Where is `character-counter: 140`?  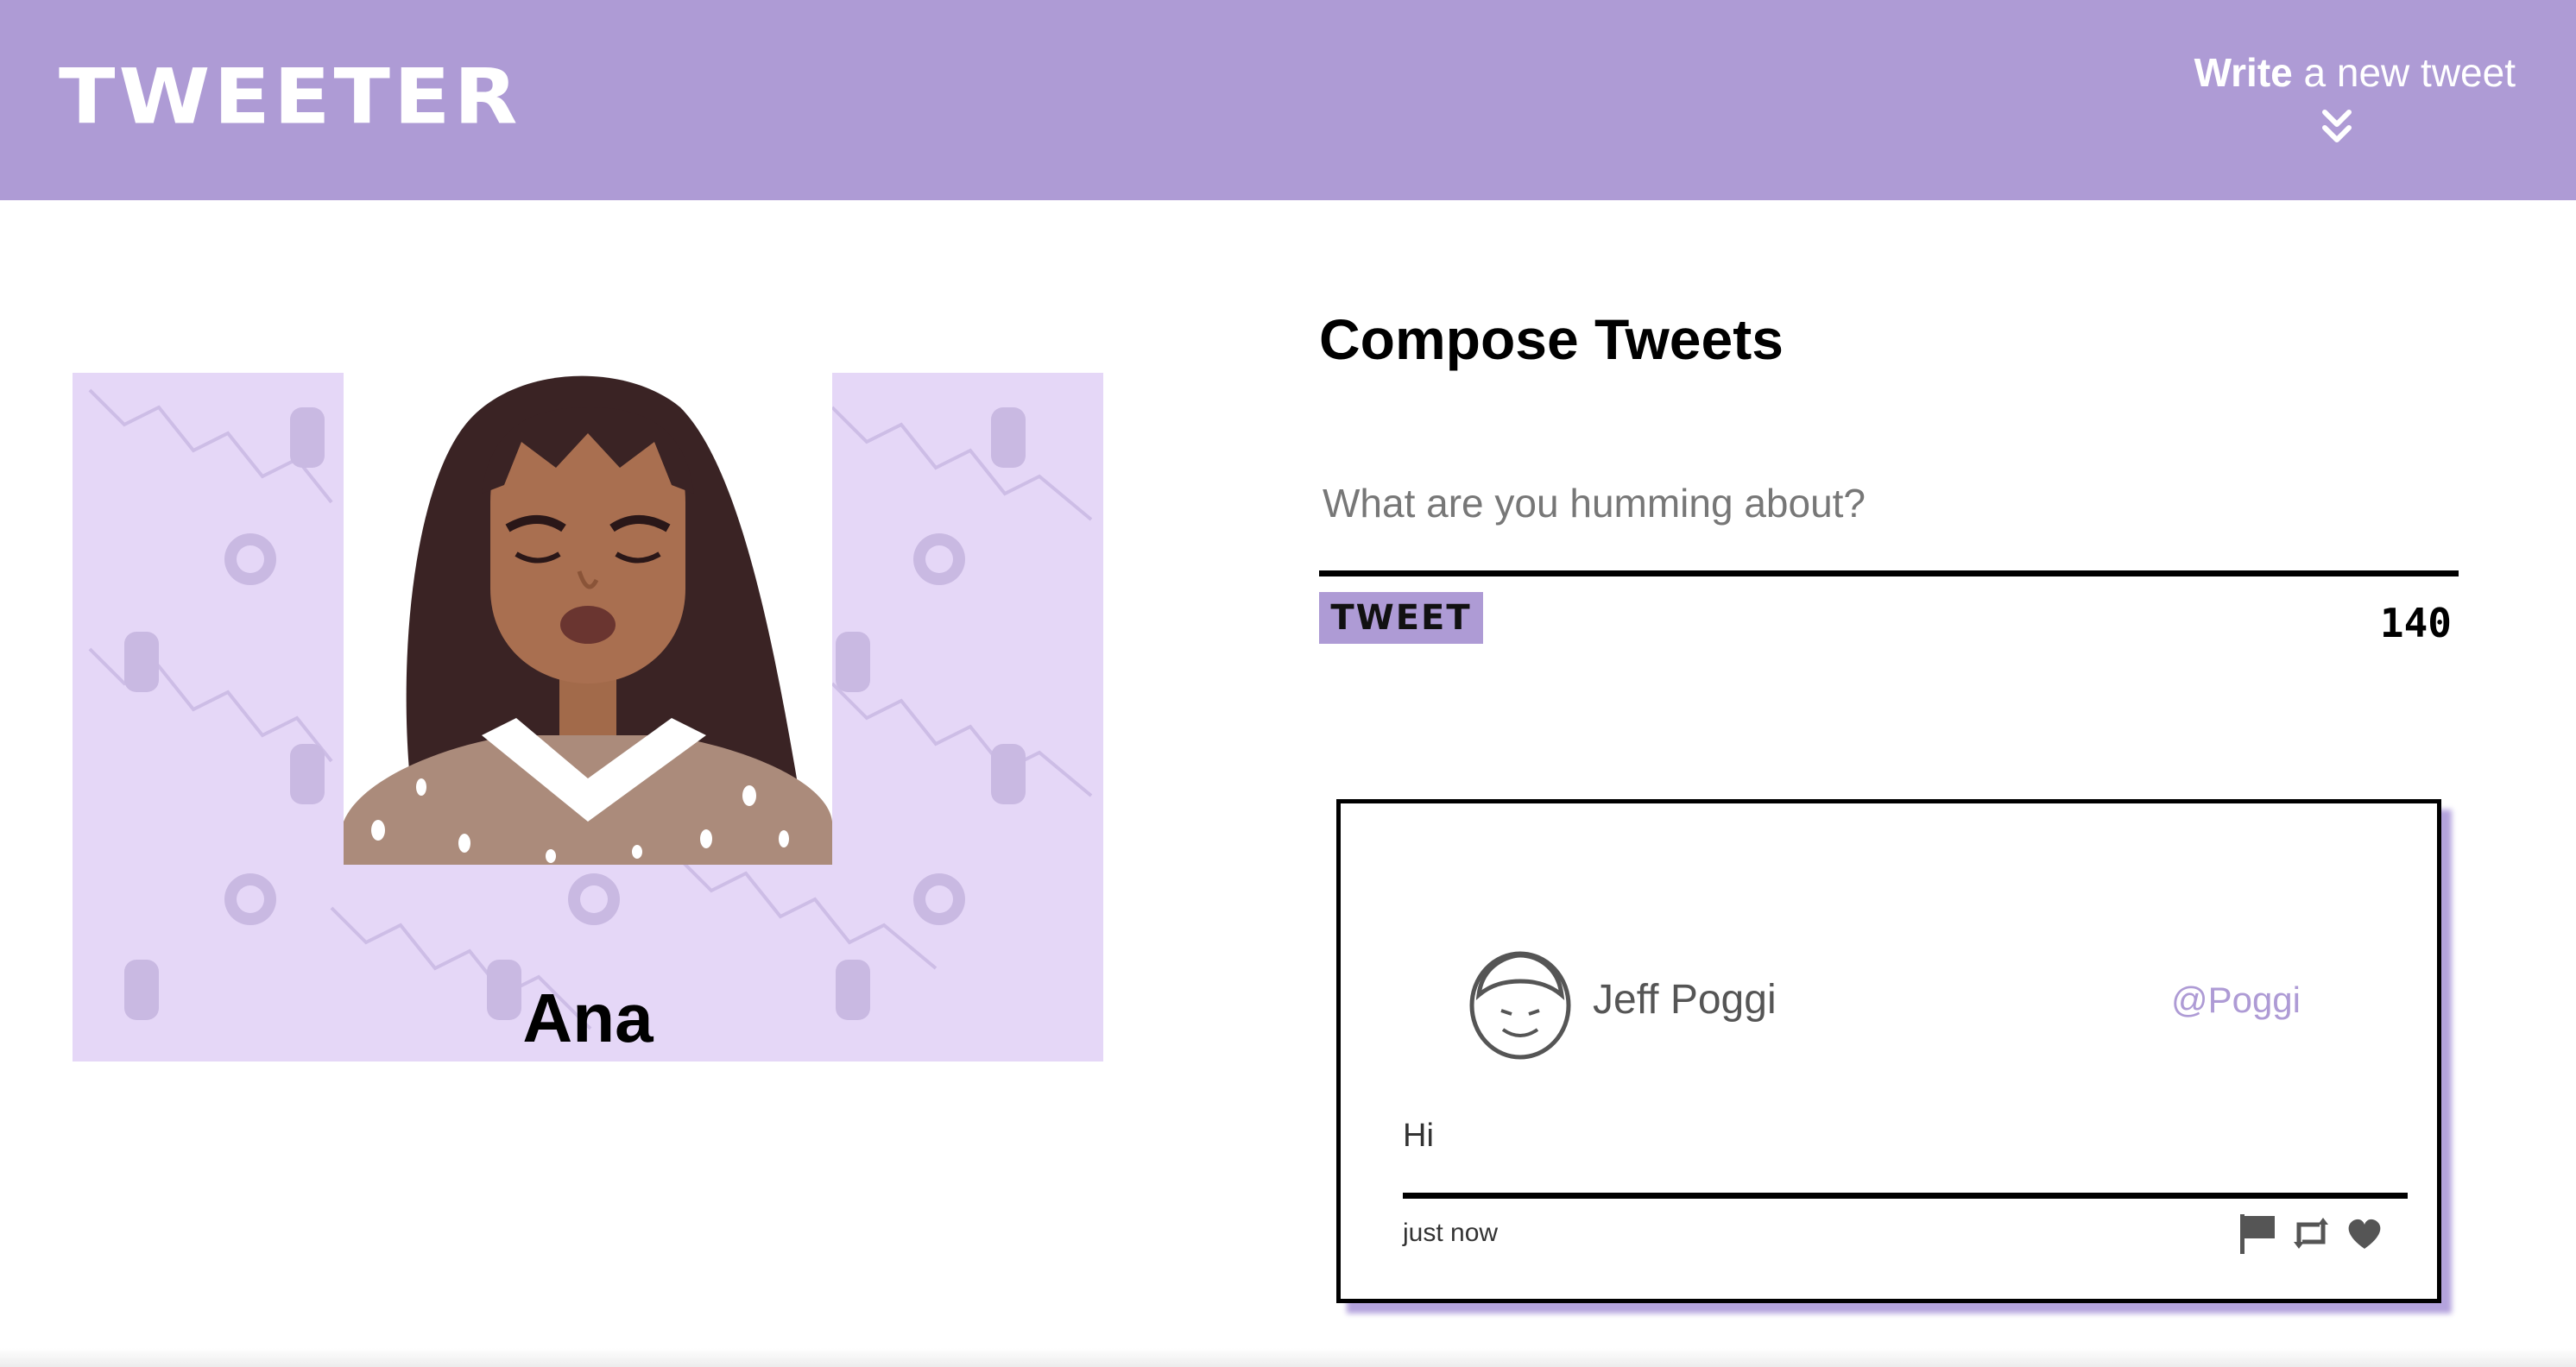 character-counter: 140 is located at coordinates (2415, 623).